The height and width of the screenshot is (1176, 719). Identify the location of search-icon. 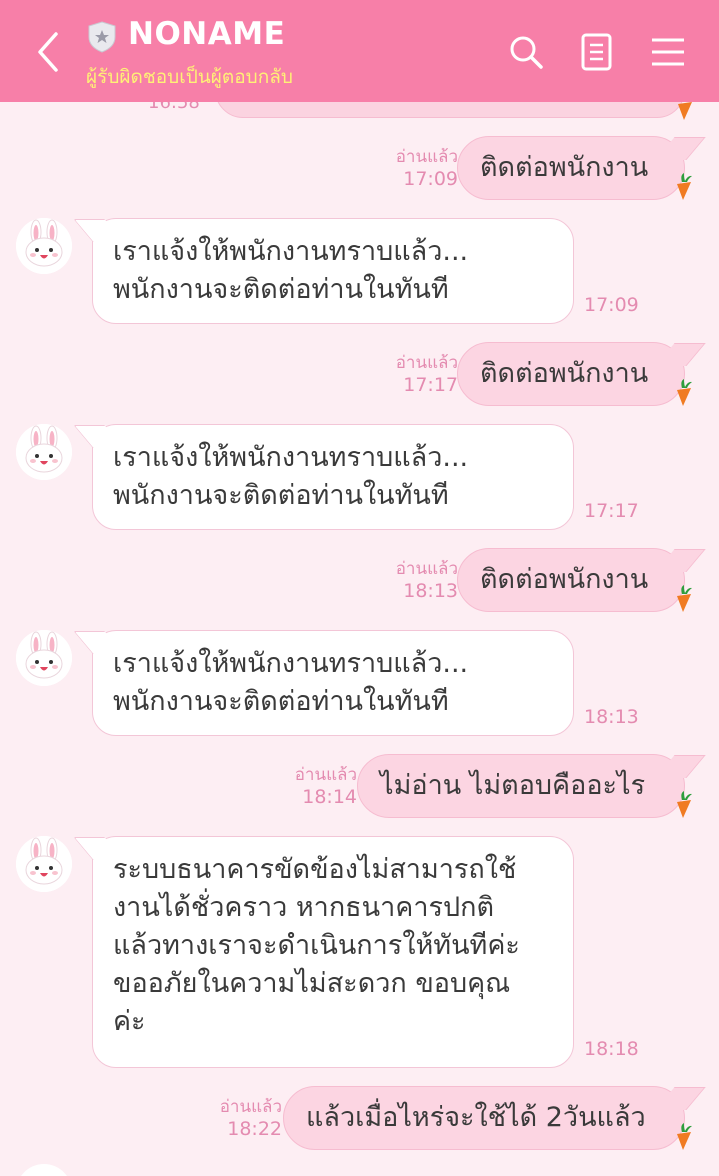
(526, 52).